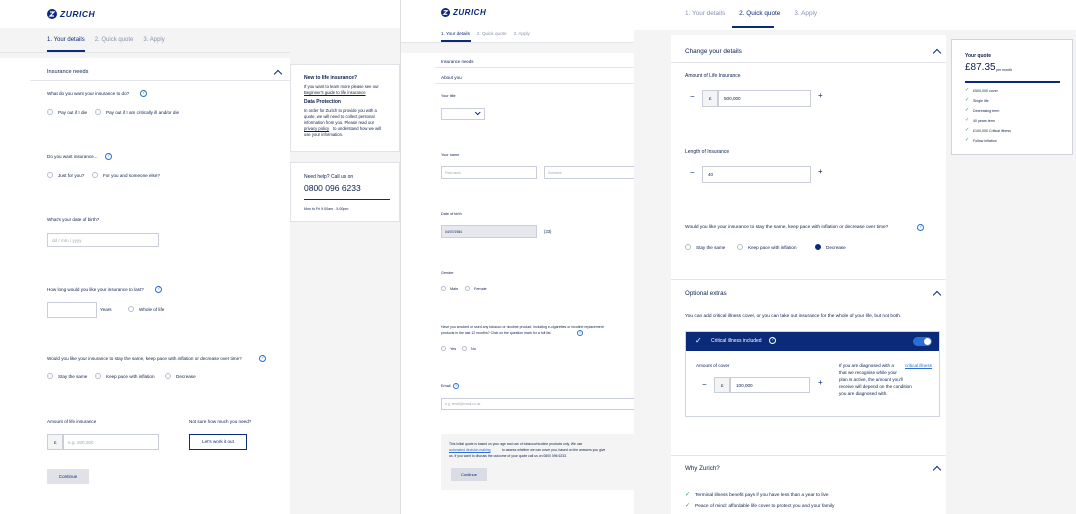 This screenshot has height=514, width=1076. What do you see at coordinates (711, 174) in the screenshot?
I see `length-value: 40` at bounding box center [711, 174].